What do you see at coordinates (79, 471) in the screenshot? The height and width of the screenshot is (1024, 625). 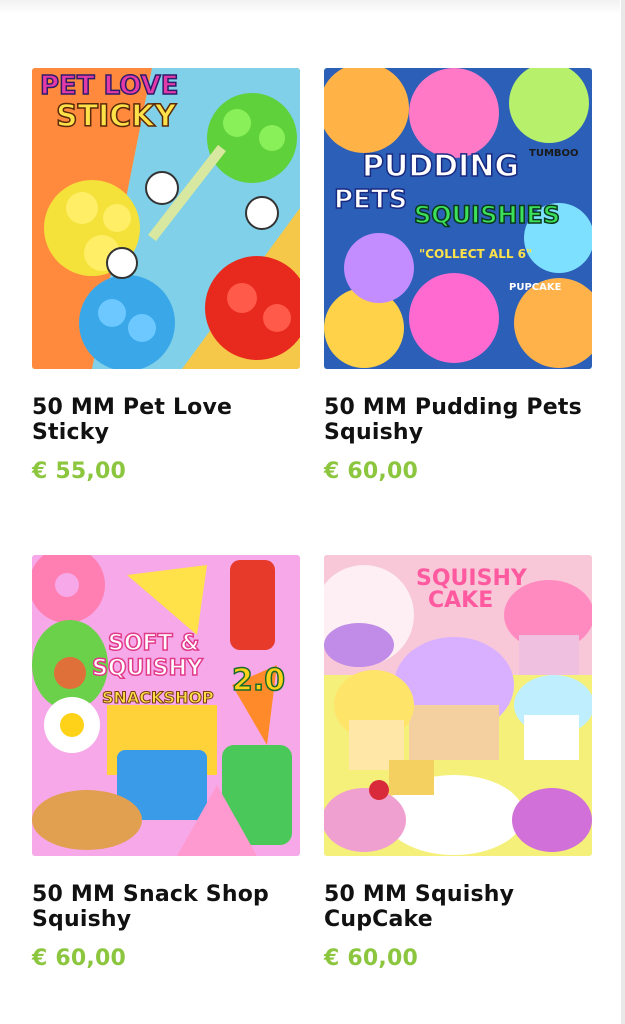 I see `product-price: € 55,00` at bounding box center [79, 471].